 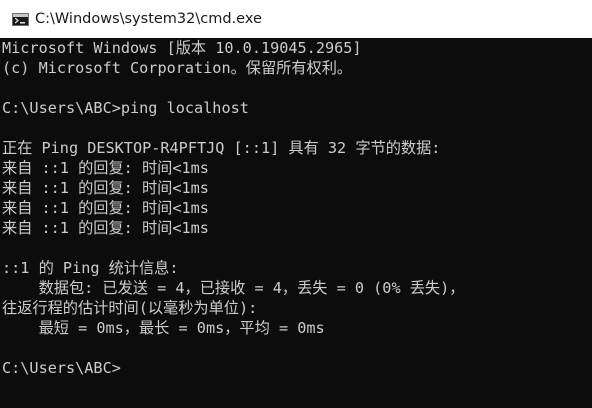 What do you see at coordinates (20, 19) in the screenshot?
I see `command-prompt-icon` at bounding box center [20, 19].